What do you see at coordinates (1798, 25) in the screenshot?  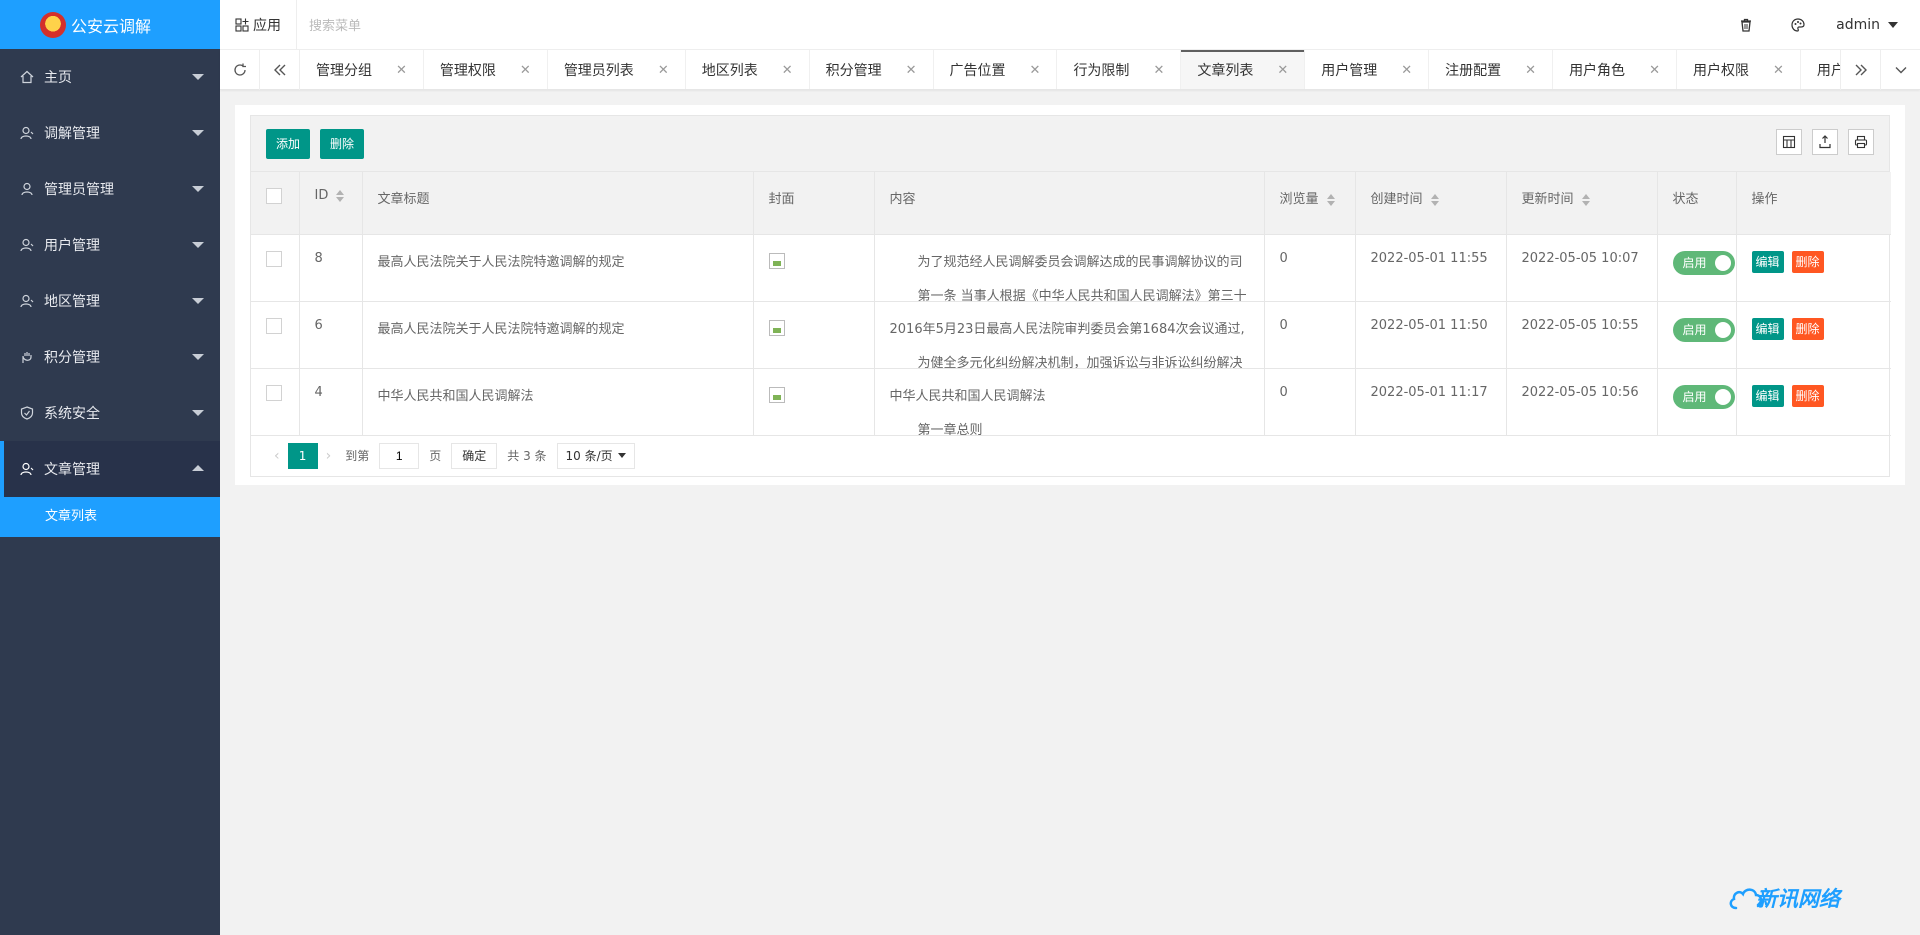 I see `theme-button` at bounding box center [1798, 25].